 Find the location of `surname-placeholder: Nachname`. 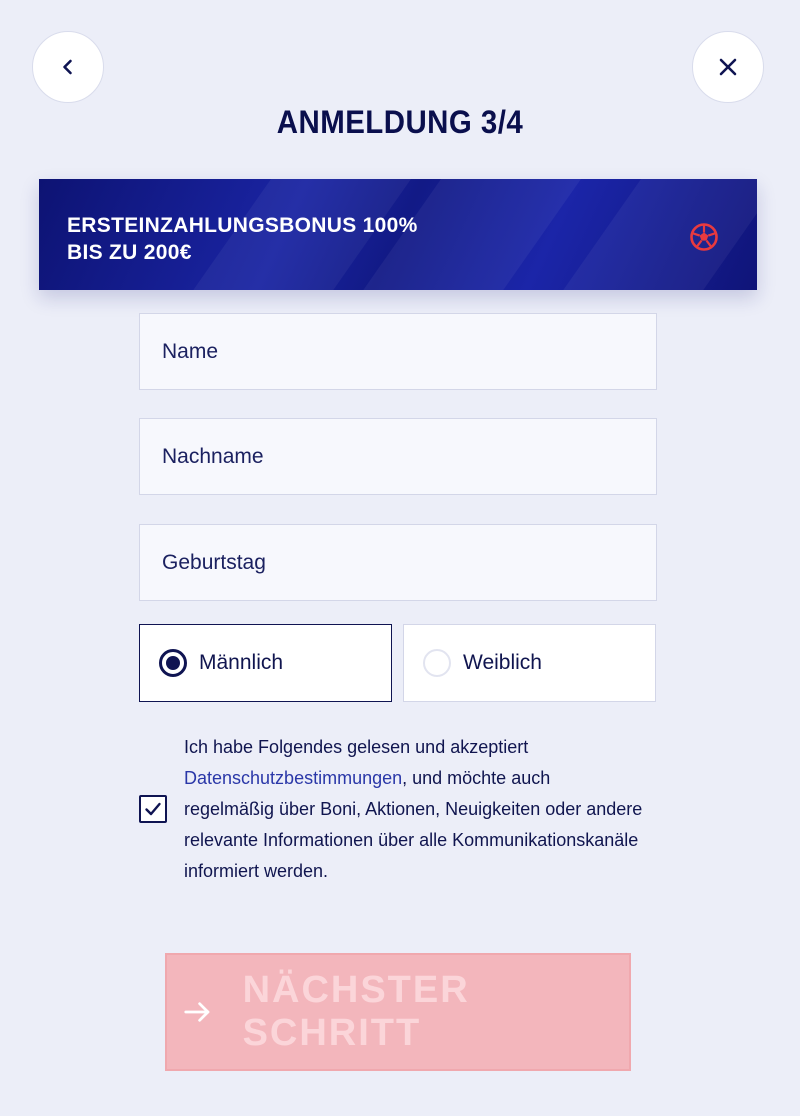

surname-placeholder: Nachname is located at coordinates (213, 456).